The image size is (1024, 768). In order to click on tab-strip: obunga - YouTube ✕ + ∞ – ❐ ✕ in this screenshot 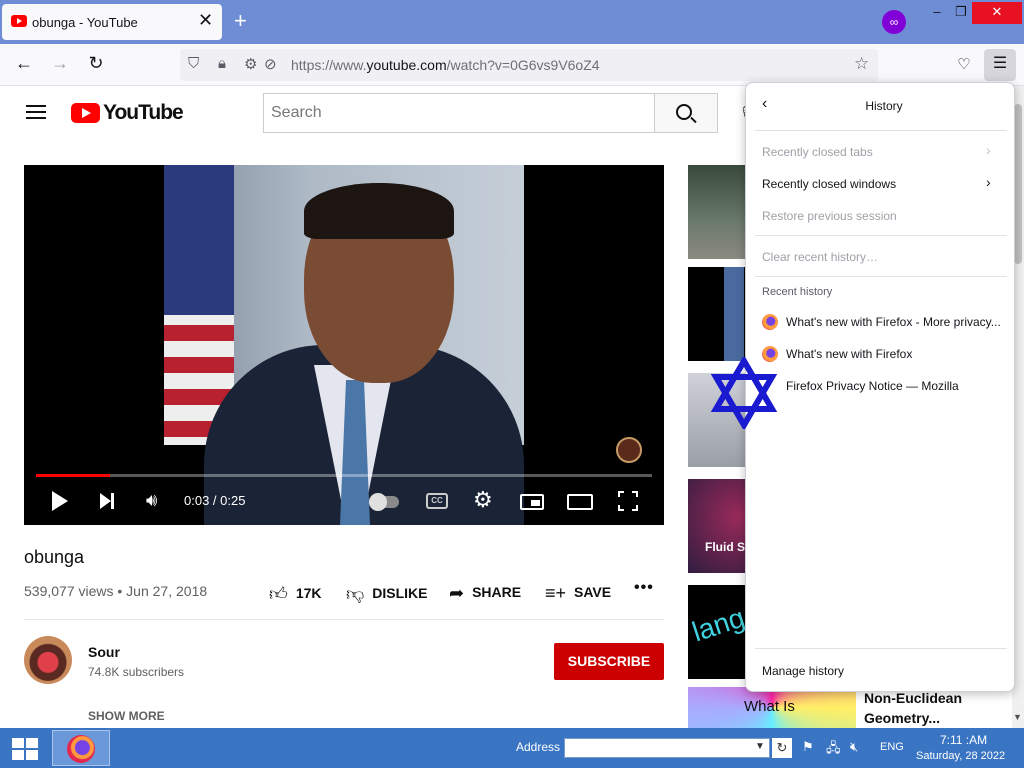, I will do `click(512, 22)`.